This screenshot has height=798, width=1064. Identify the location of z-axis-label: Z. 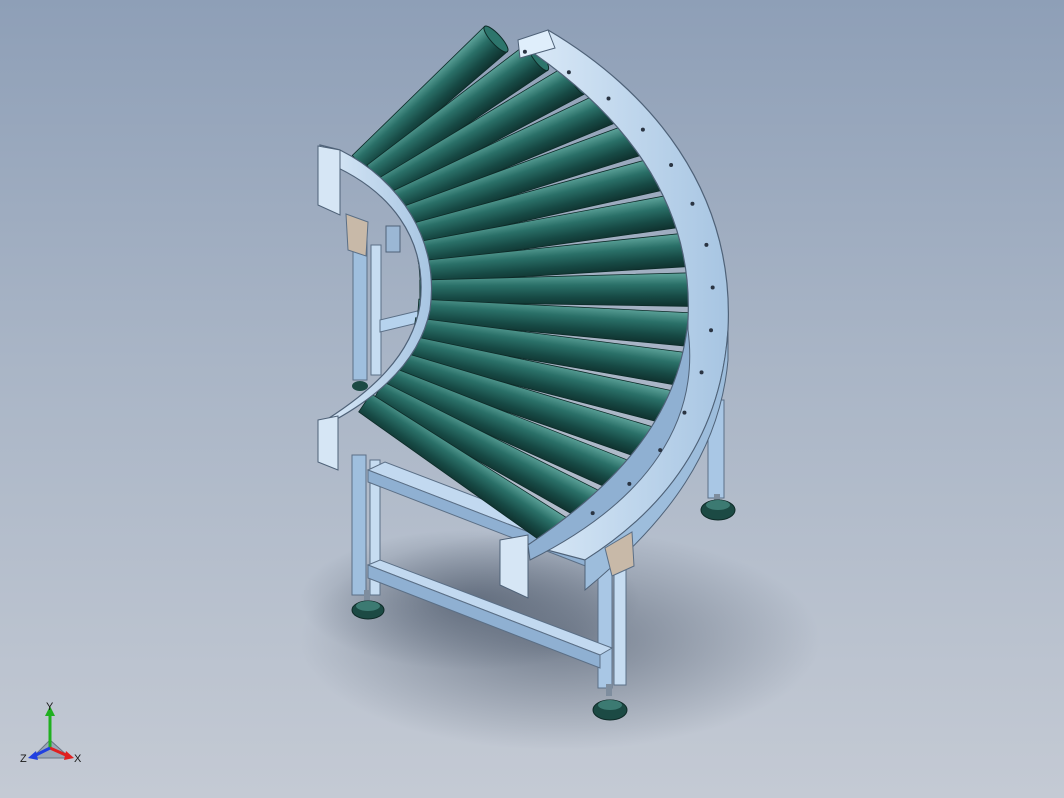
(23, 759).